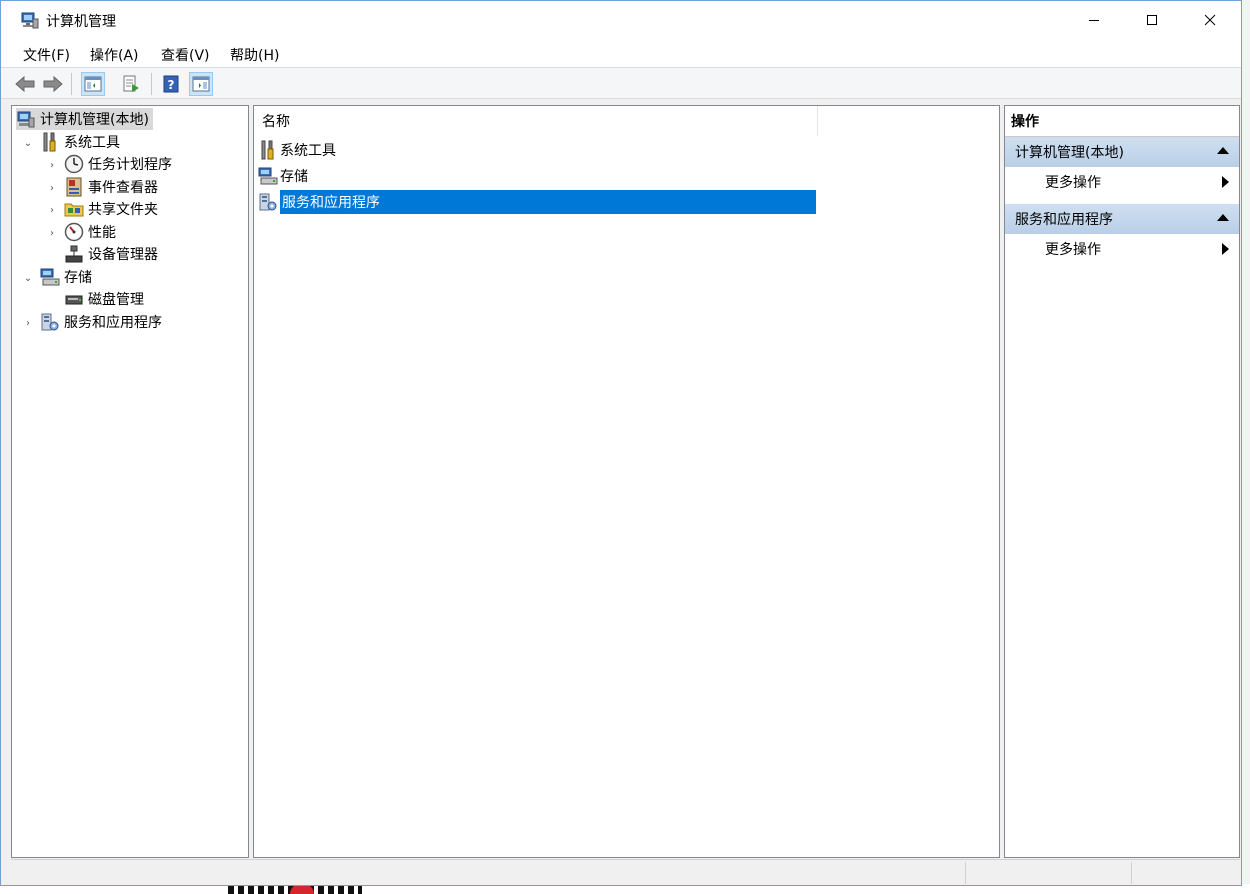 The height and width of the screenshot is (894, 1250). What do you see at coordinates (621, 83) in the screenshot?
I see `toolbar: ?` at bounding box center [621, 83].